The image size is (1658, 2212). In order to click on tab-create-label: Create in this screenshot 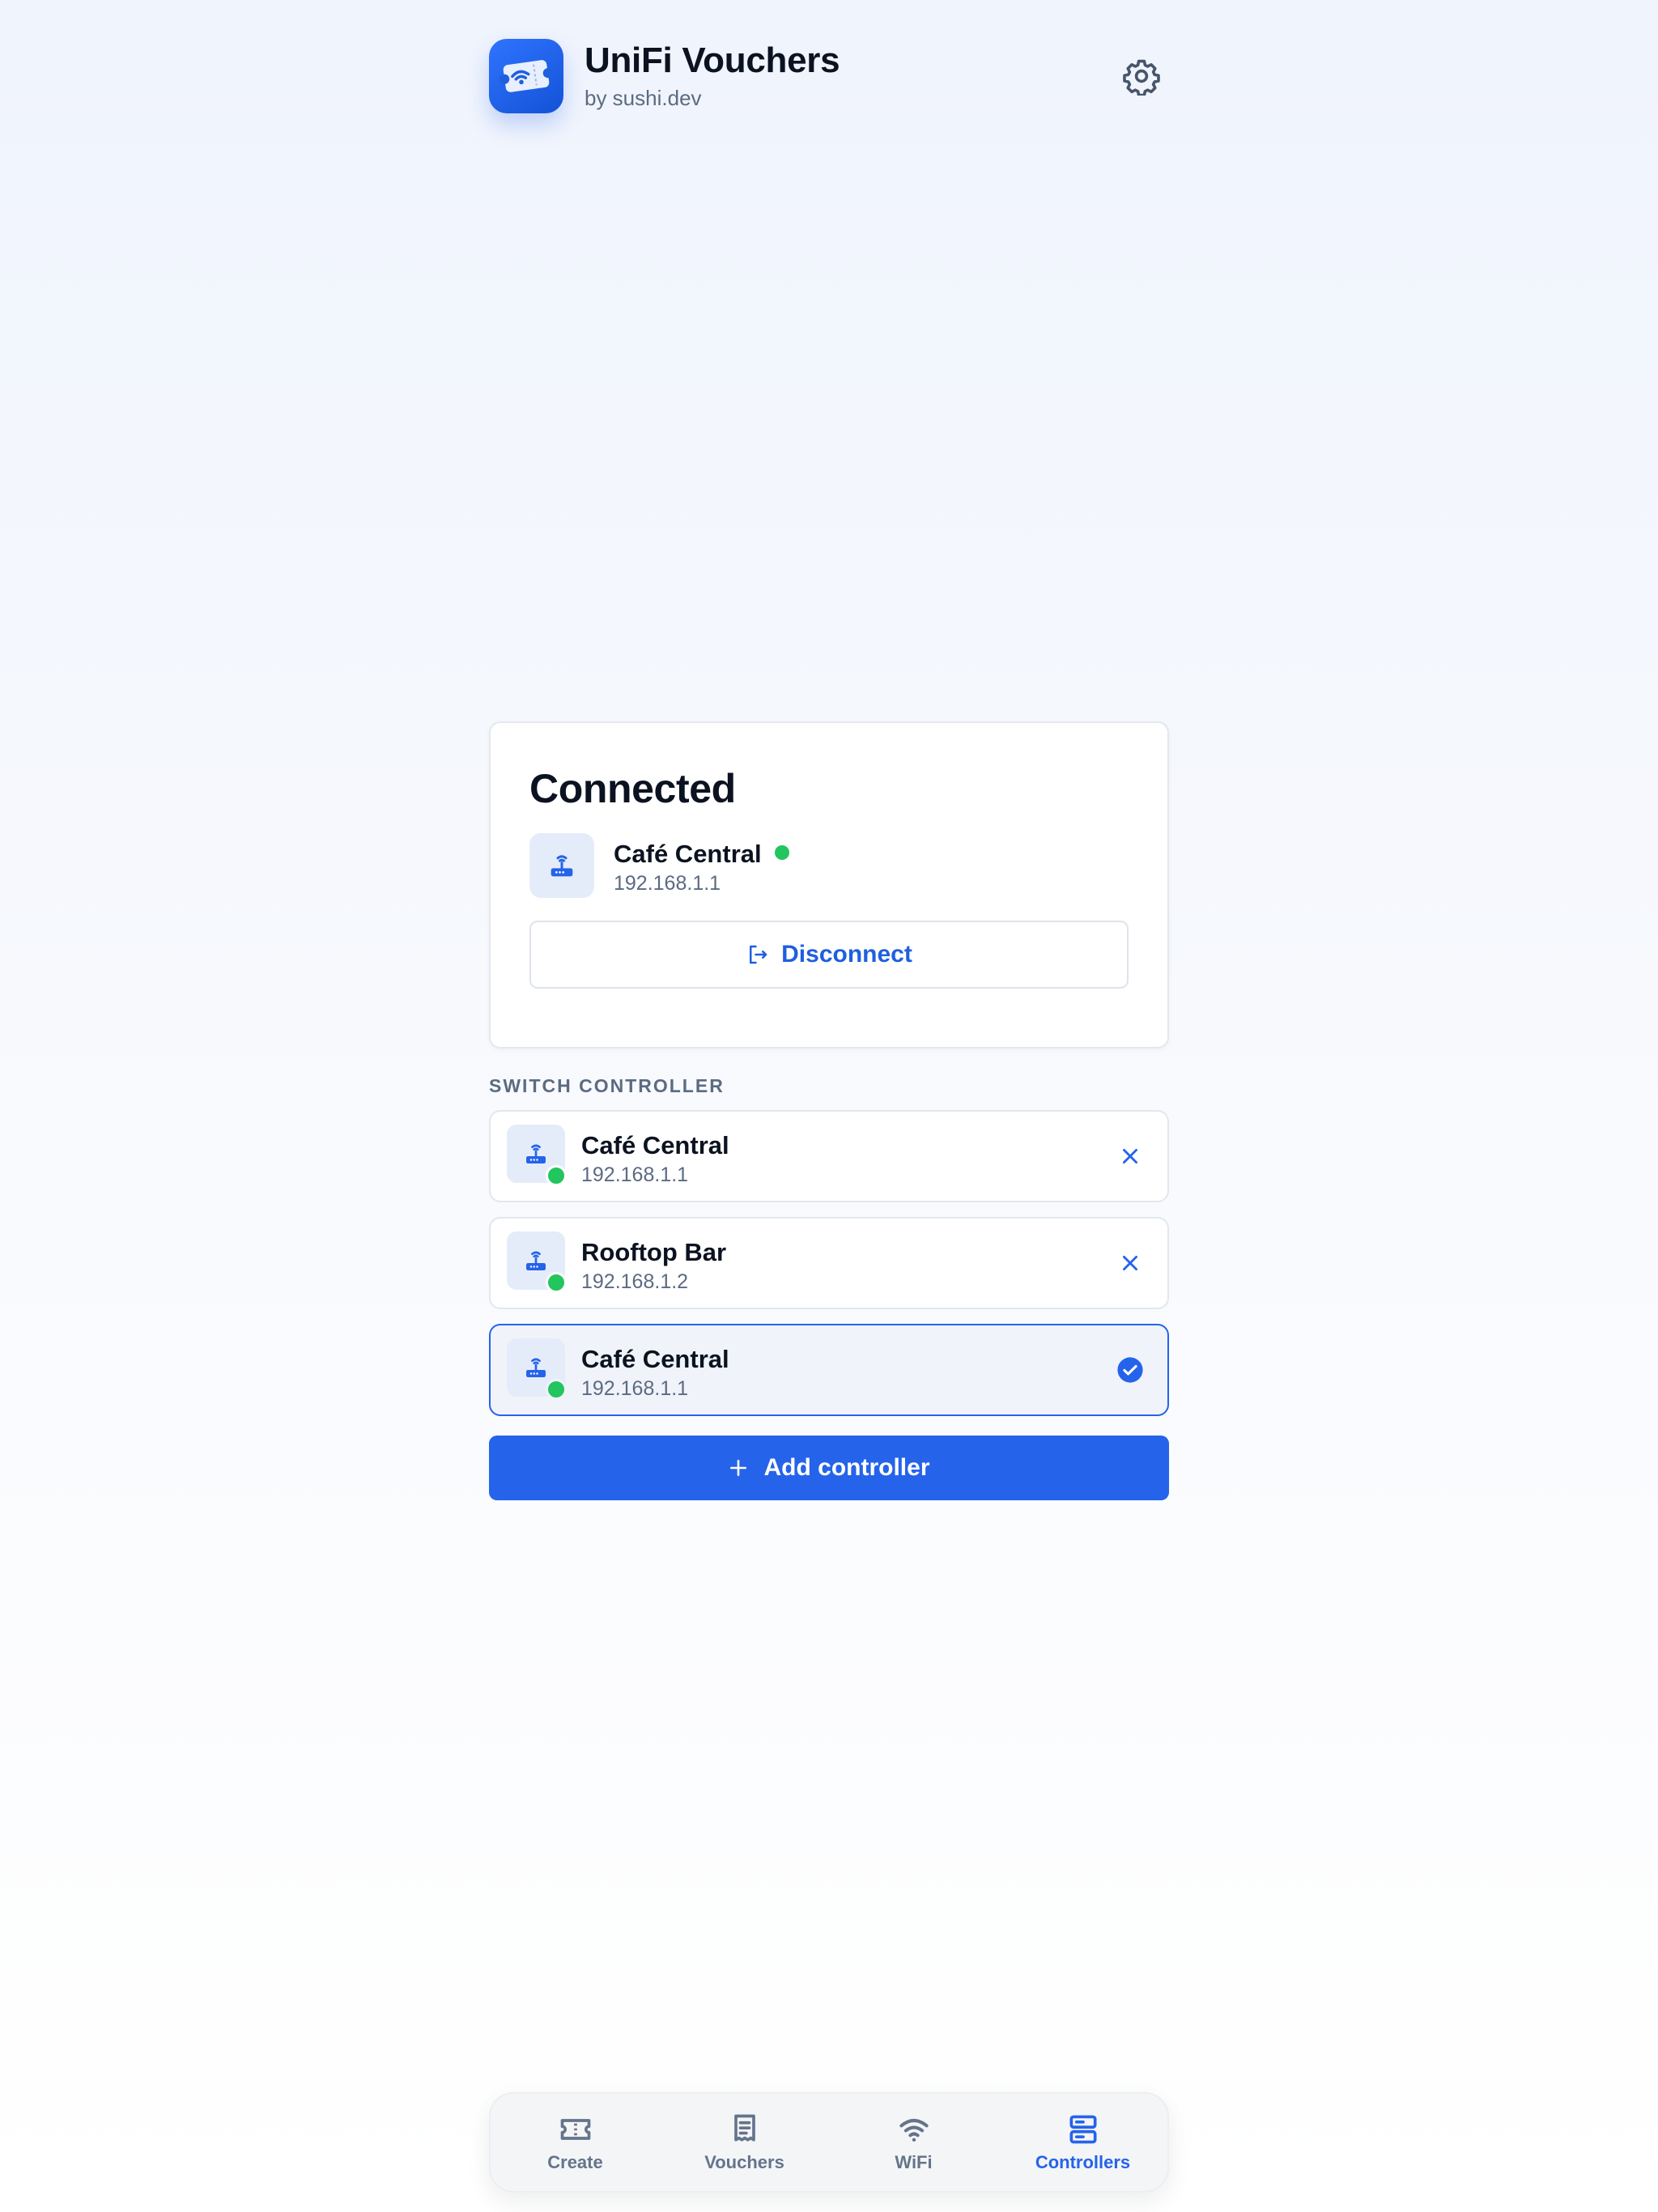, I will do `click(575, 2162)`.